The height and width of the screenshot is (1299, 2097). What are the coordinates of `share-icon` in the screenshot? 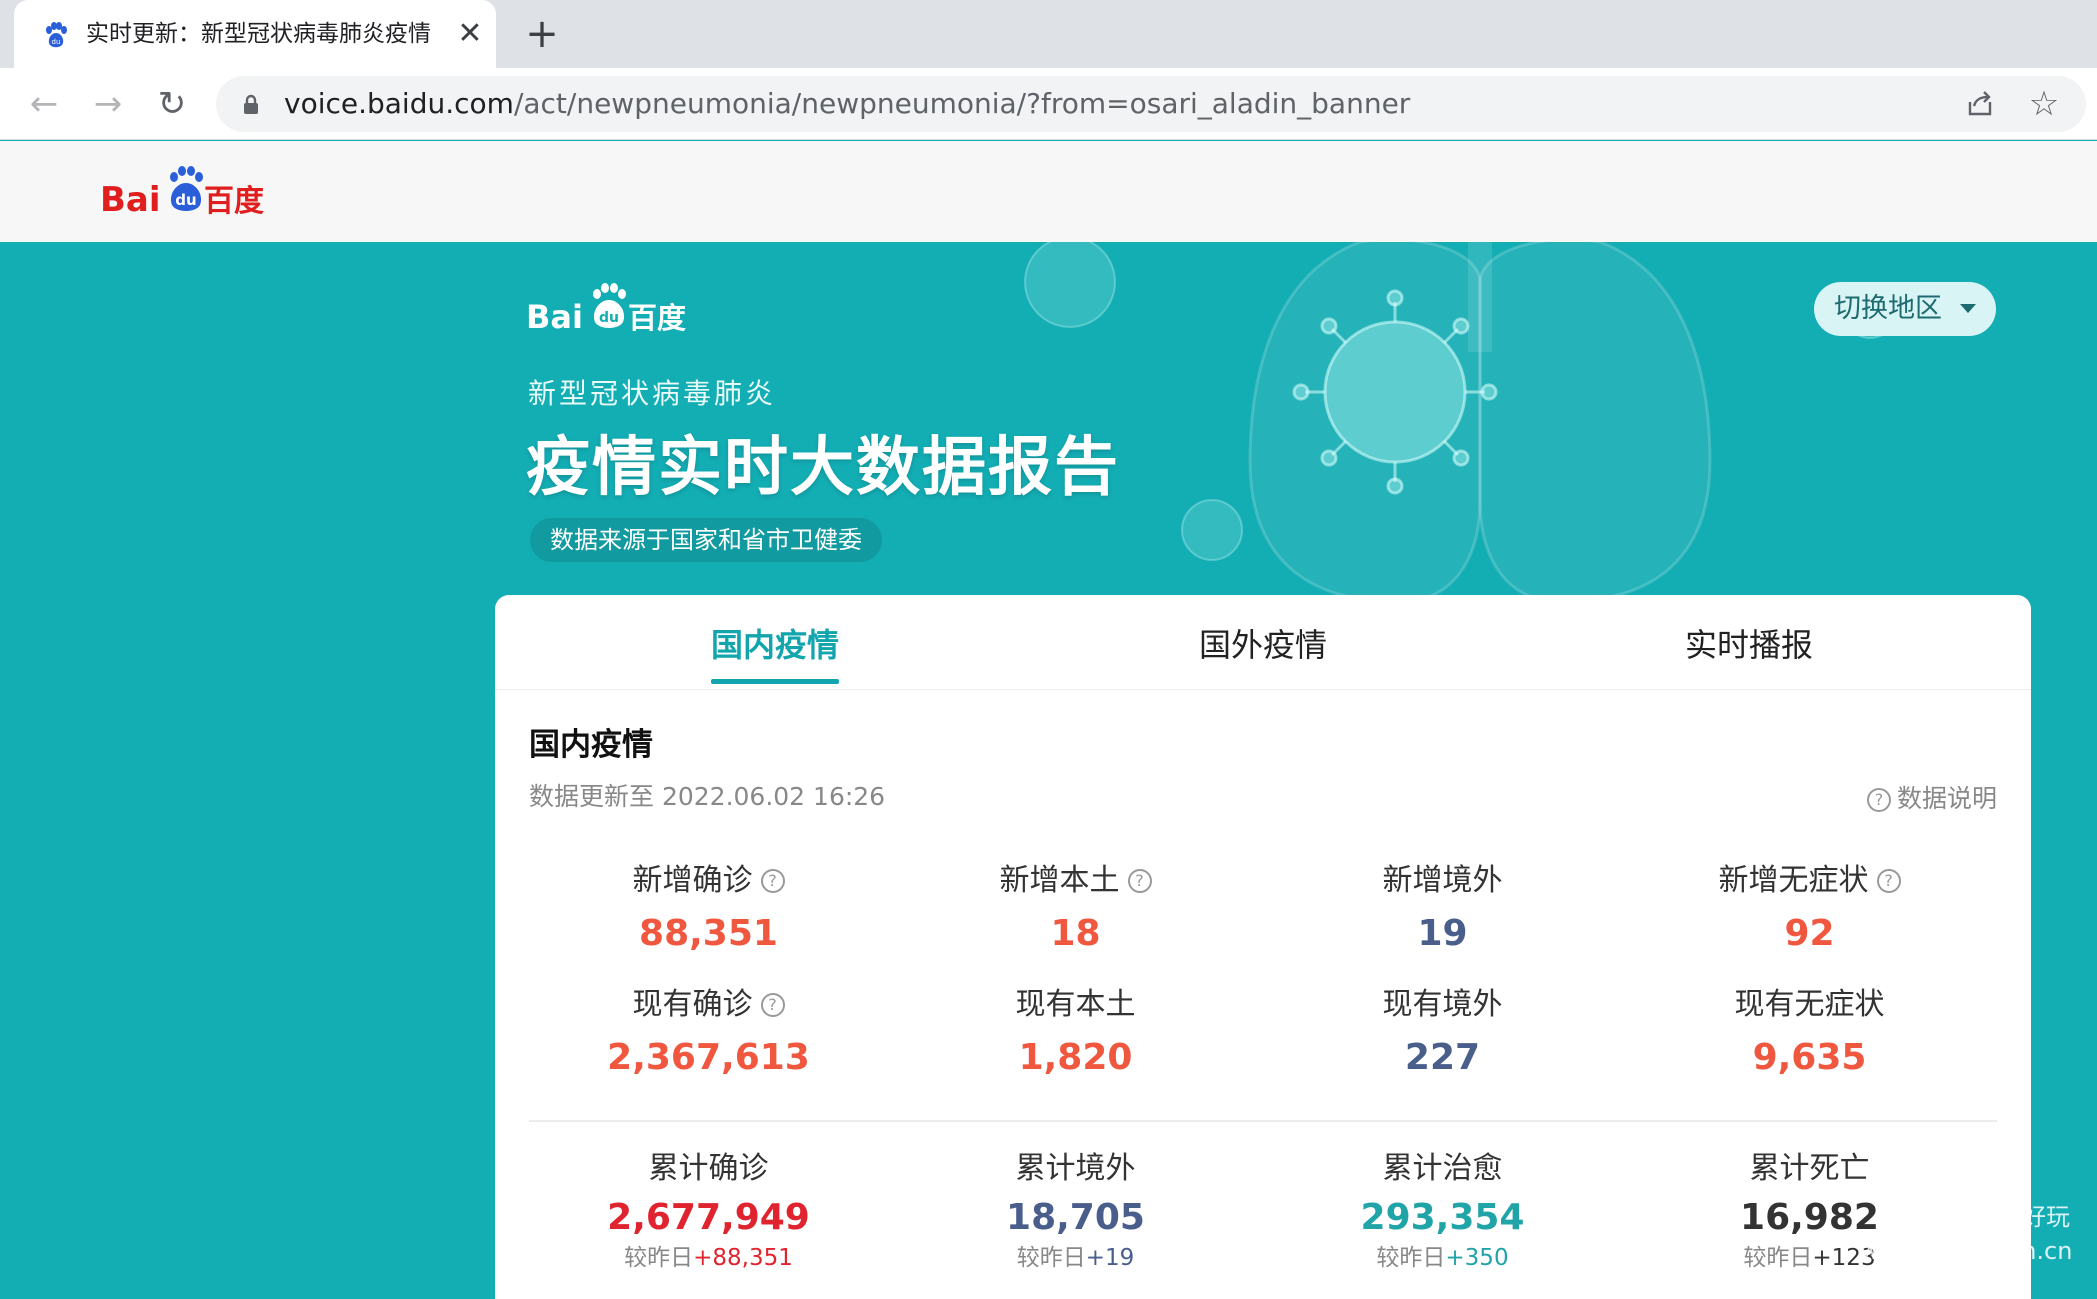 It's located at (1980, 104).